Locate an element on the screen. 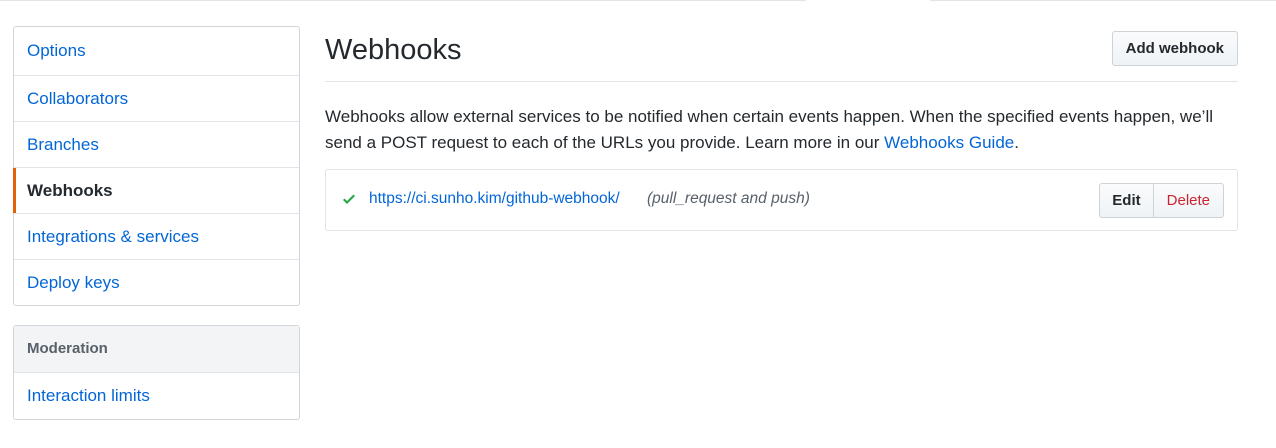  moderation-menu: Moderation Interaction limits is located at coordinates (156, 372).